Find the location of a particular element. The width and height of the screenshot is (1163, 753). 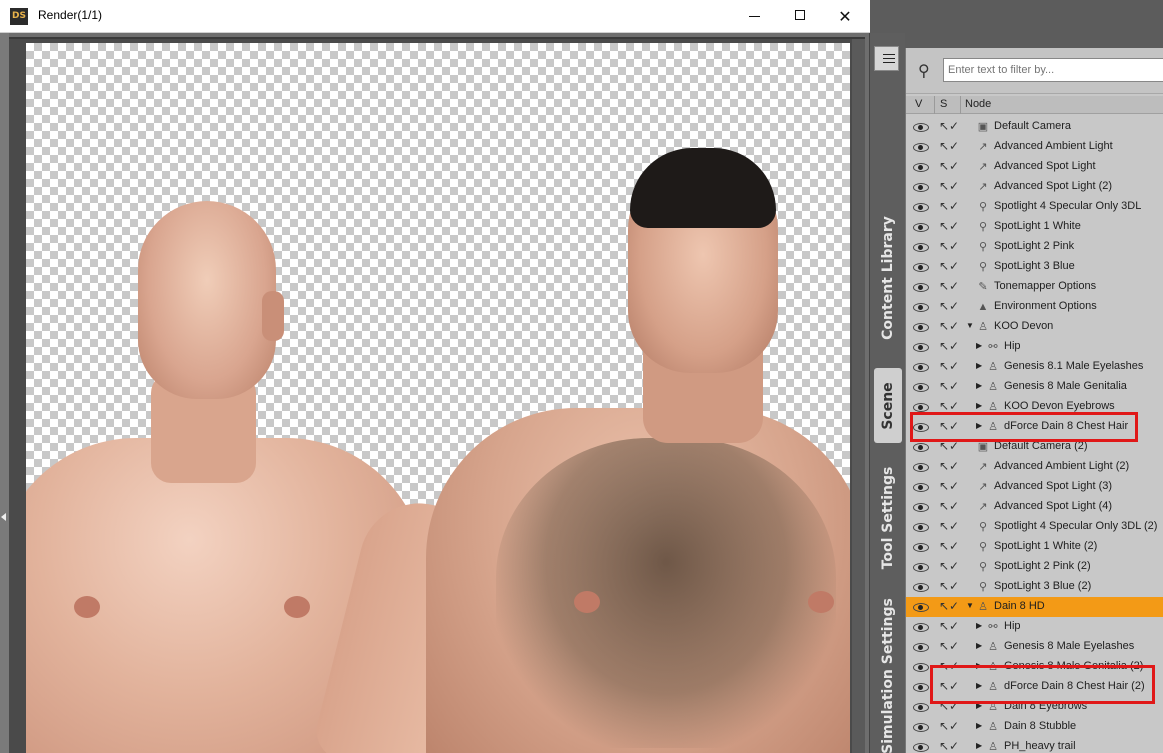

scene-row: ↖✓ ⚲ SpotLight 3 Blue (2) is located at coordinates (1034, 587).